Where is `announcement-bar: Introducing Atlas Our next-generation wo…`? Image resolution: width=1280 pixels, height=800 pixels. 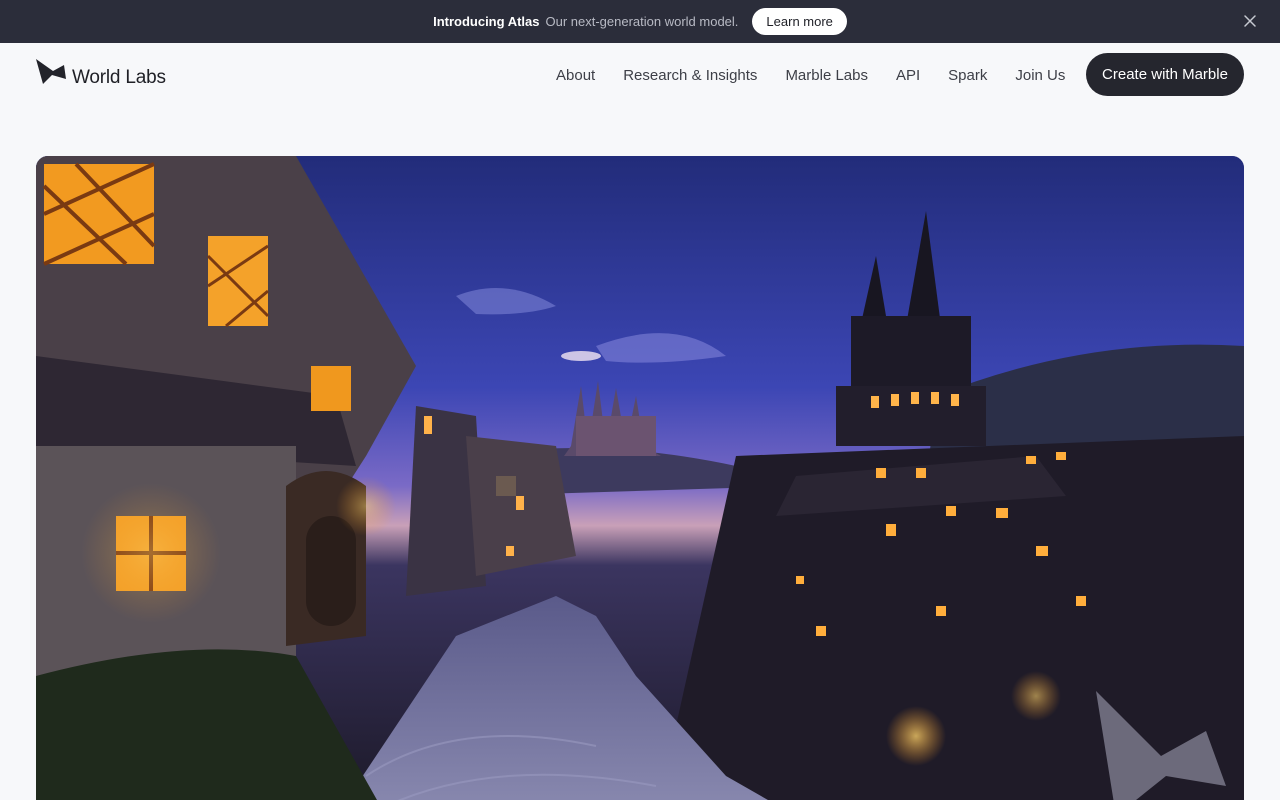
announcement-bar: Introducing Atlas Our next-generation wo… is located at coordinates (640, 21).